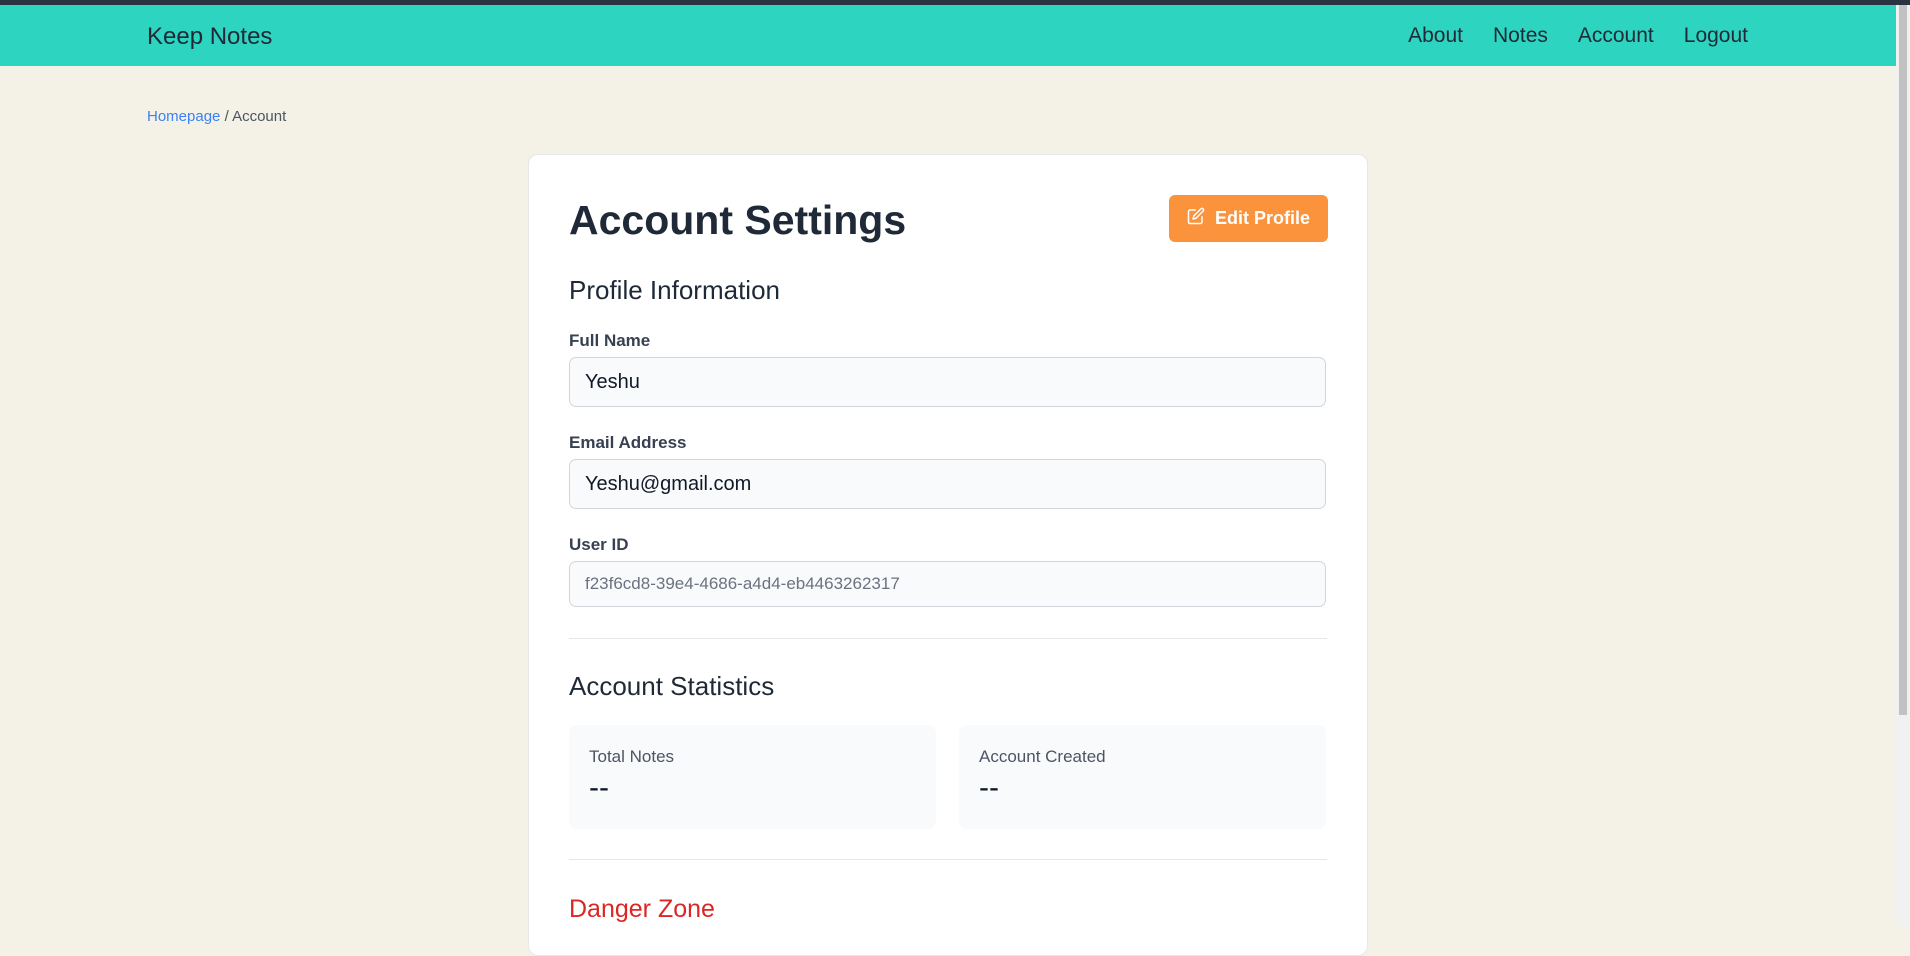 Image resolution: width=1910 pixels, height=956 pixels. Describe the element at coordinates (642, 909) in the screenshot. I see `danger-zone-heading: Danger Zone` at that location.